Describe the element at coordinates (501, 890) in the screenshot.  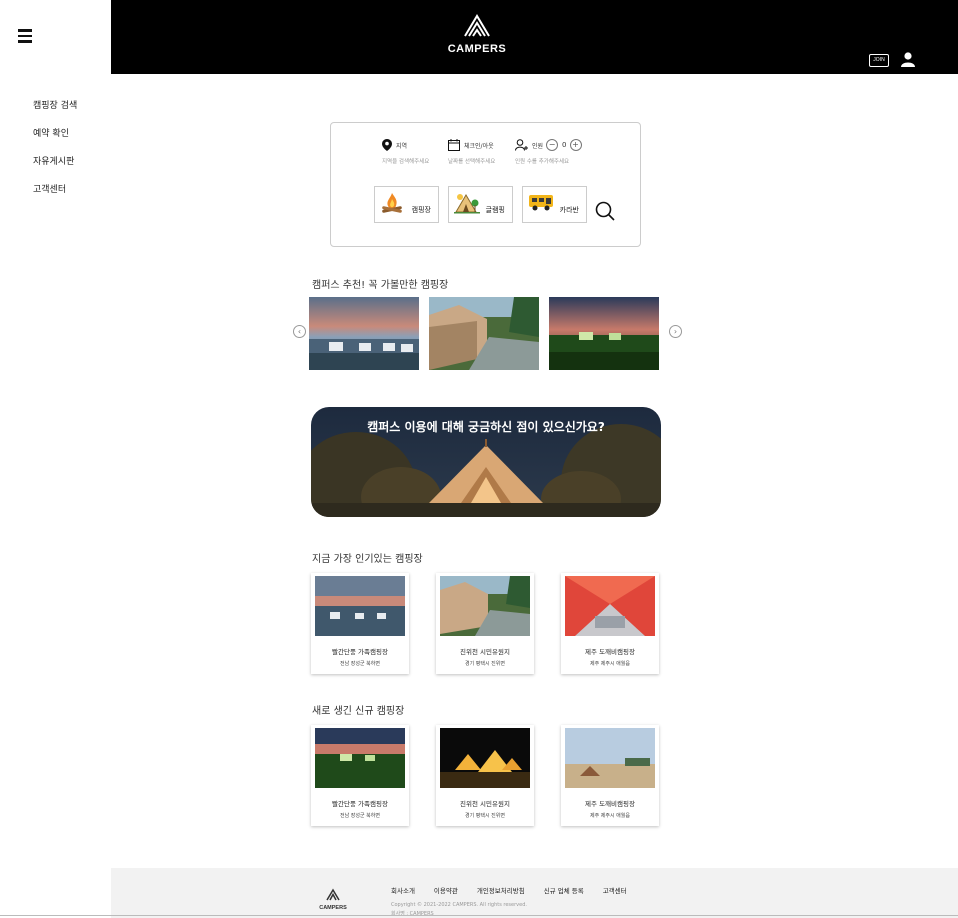
I see `footer-link-privacy: 개인정보처리방침` at that location.